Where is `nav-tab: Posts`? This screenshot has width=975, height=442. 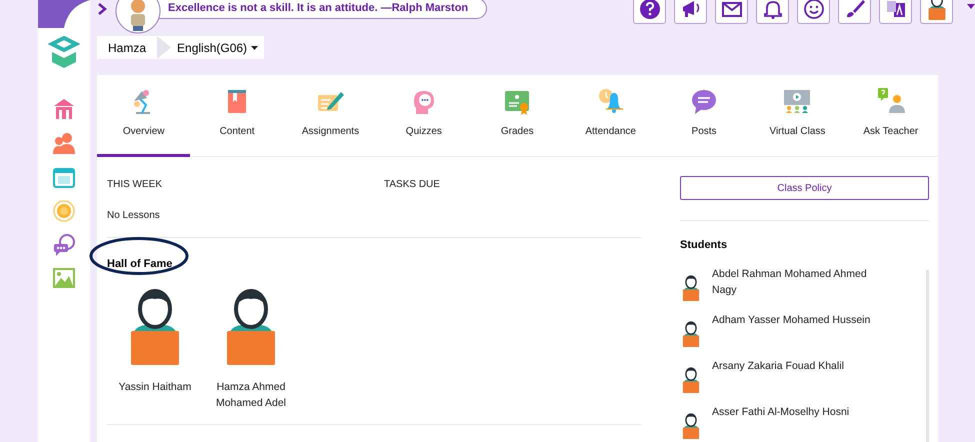
nav-tab: Posts is located at coordinates (704, 116).